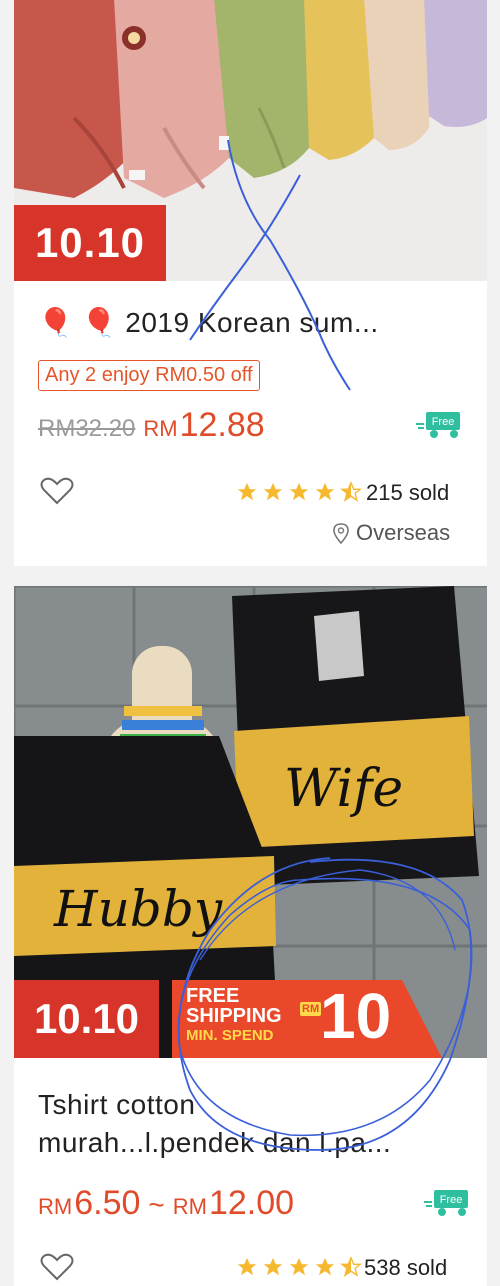  I want to click on hubby-print-text: Hubby, so click(138, 909).